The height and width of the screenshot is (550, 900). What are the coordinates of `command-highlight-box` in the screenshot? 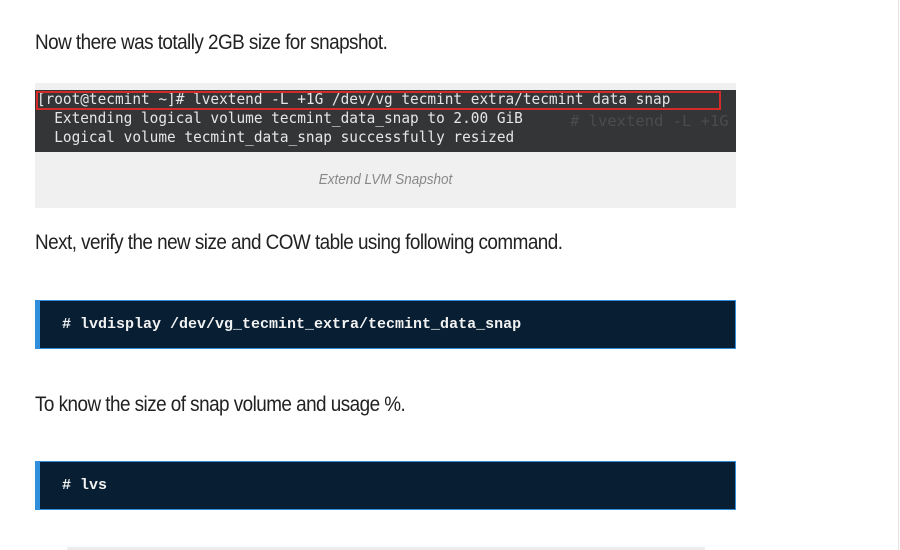 It's located at (378, 100).